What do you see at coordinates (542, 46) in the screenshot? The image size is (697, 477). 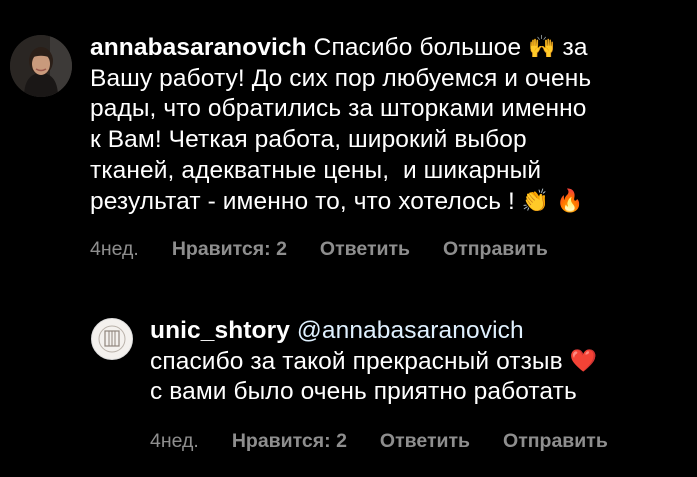 I see `raising-hands-emoji-icon: 🙌` at bounding box center [542, 46].